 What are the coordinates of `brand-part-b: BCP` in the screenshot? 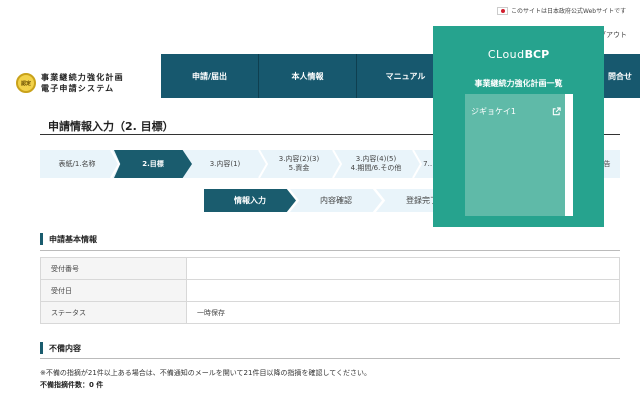 It's located at (537, 54).